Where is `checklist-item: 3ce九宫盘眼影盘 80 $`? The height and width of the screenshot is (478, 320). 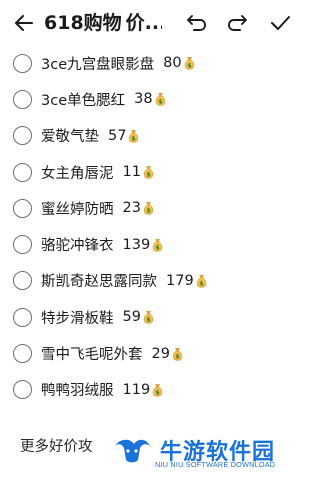
checklist-item: 3ce九宫盘眼影盘 80 $ is located at coordinates (150, 63).